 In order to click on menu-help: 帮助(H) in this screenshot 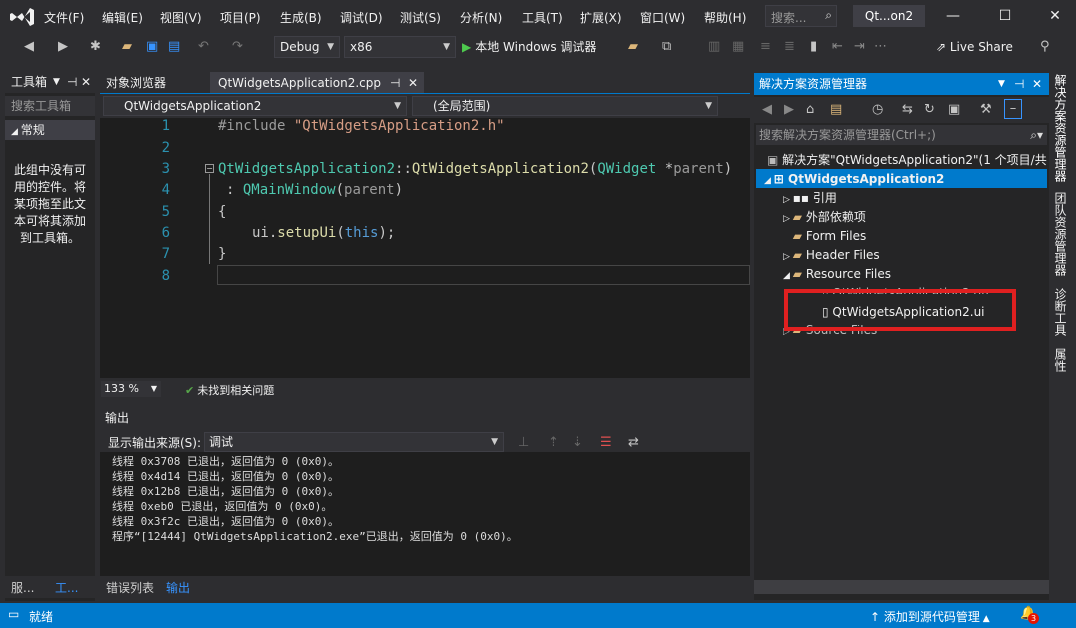, I will do `click(725, 17)`.